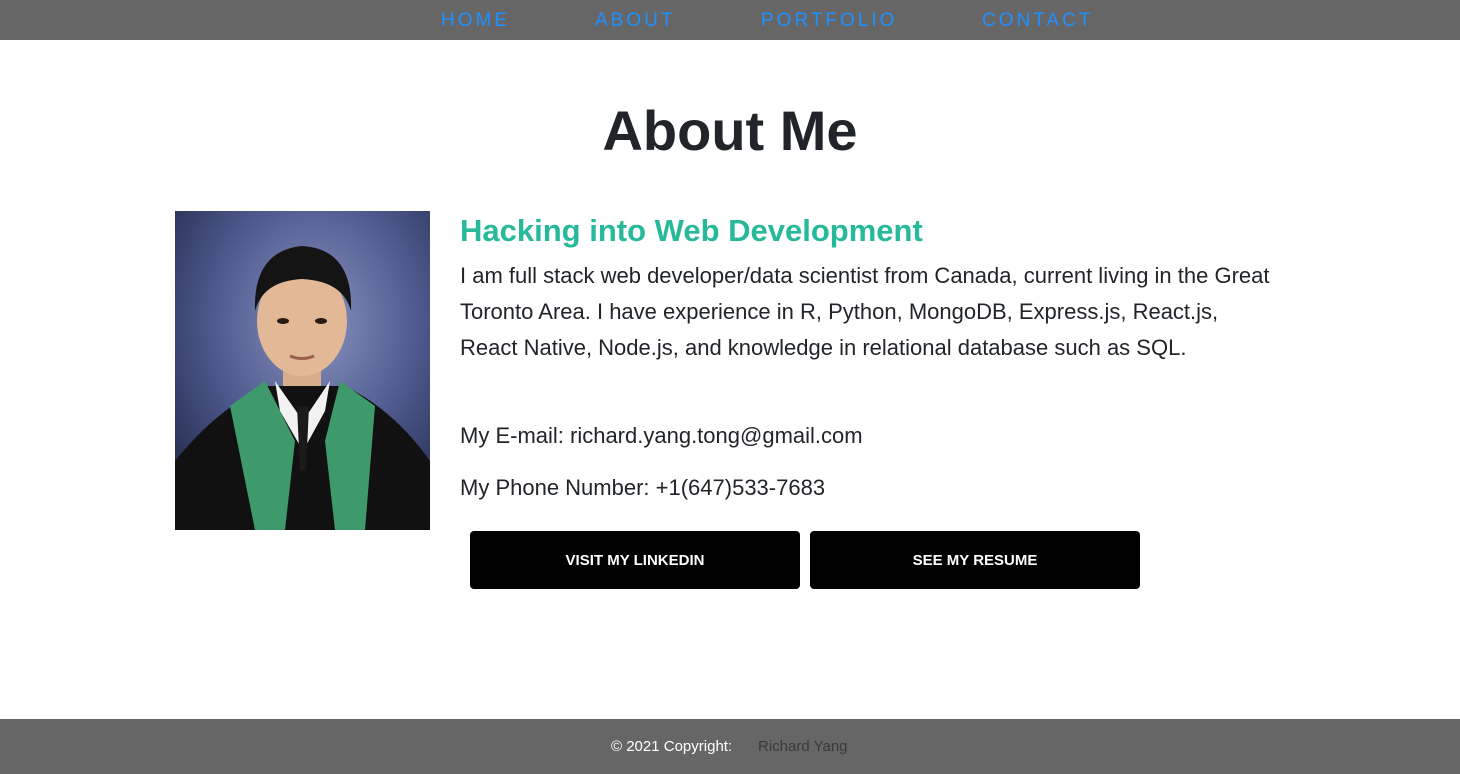  What do you see at coordinates (302, 370) in the screenshot?
I see `profile-photo` at bounding box center [302, 370].